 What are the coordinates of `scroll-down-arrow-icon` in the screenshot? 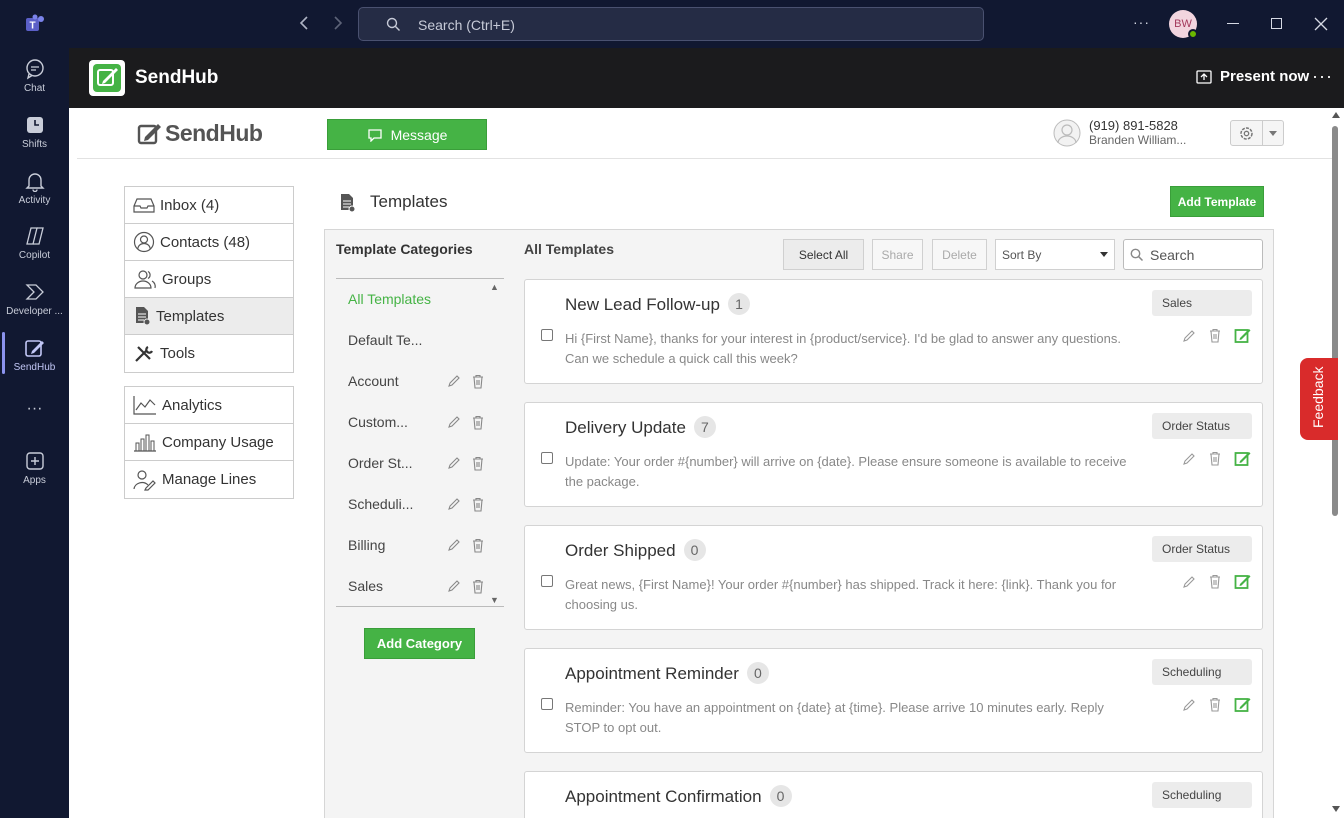 It's located at (1336, 809).